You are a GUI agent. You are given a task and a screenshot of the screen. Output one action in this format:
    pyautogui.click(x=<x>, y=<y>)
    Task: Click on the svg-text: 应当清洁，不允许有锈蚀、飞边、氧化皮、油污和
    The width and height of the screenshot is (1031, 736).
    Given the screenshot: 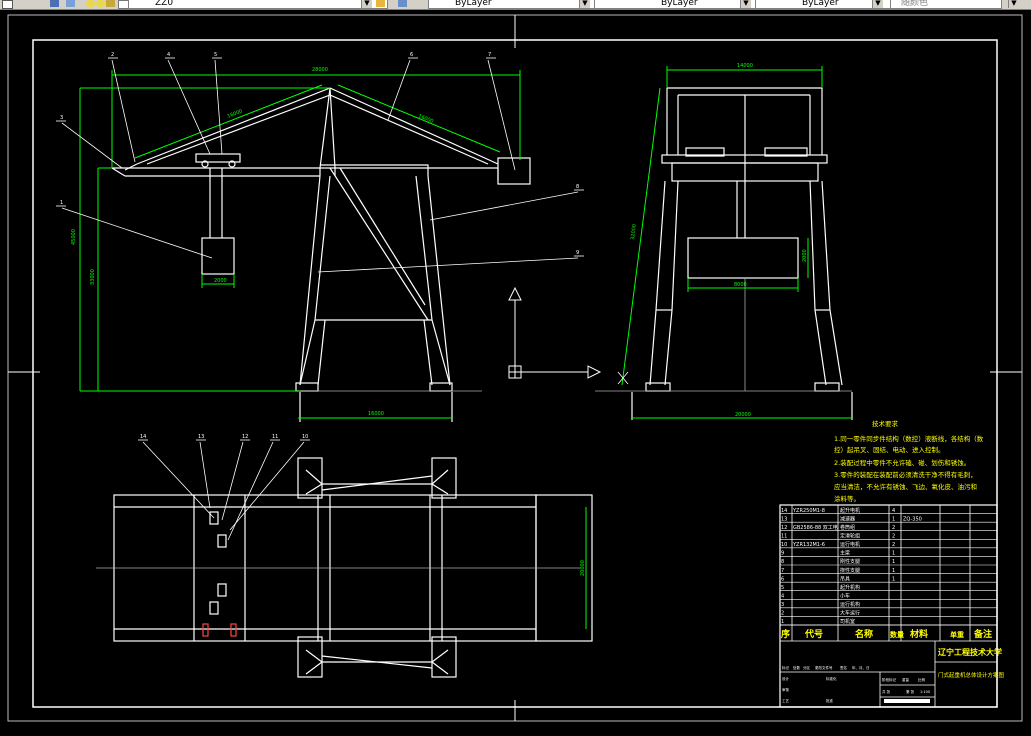 What is the action you would take?
    pyautogui.click(x=905, y=486)
    